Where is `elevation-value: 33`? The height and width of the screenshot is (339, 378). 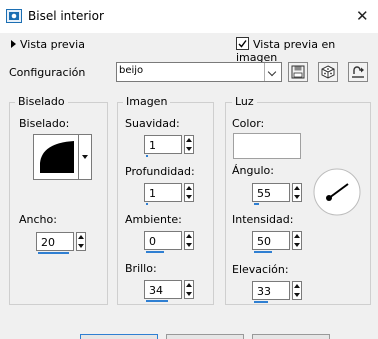 elevation-value: 33 is located at coordinates (264, 291).